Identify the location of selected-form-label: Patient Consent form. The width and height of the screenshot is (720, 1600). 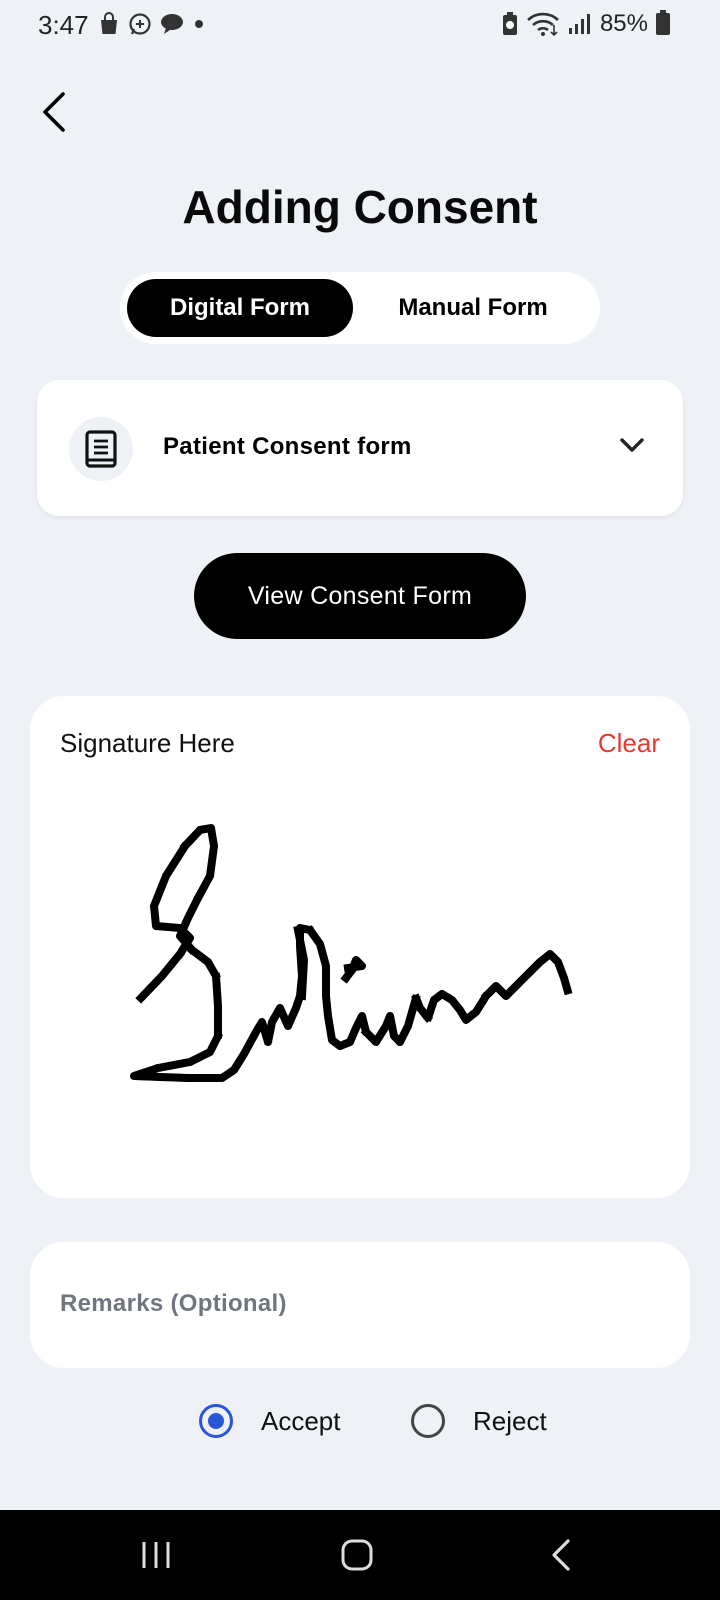
(287, 446).